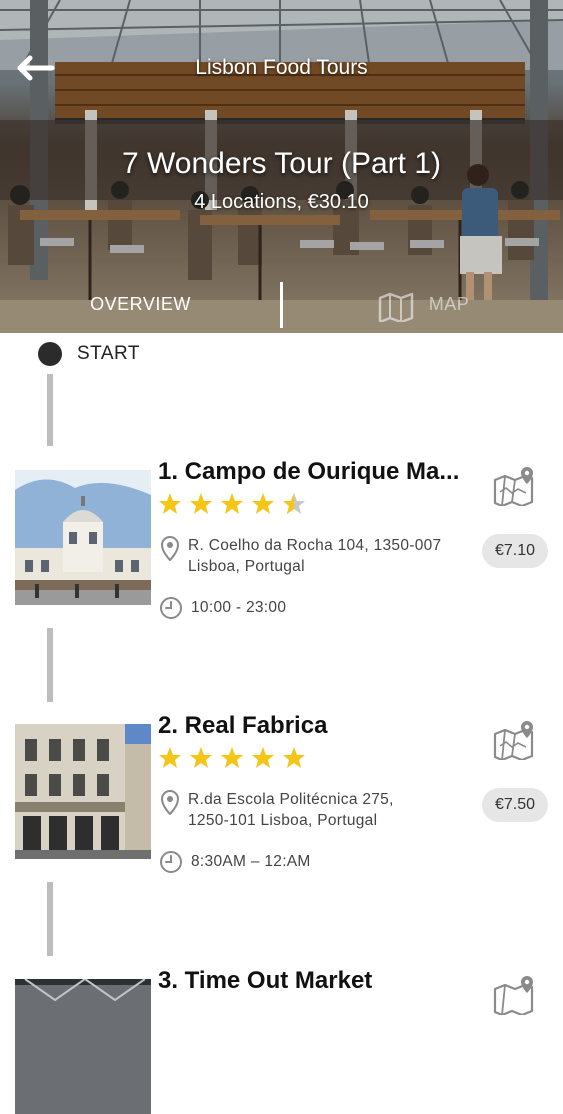 This screenshot has width=563, height=1114. Describe the element at coordinates (83, 1046) in the screenshot. I see `stop-3-photo` at that location.